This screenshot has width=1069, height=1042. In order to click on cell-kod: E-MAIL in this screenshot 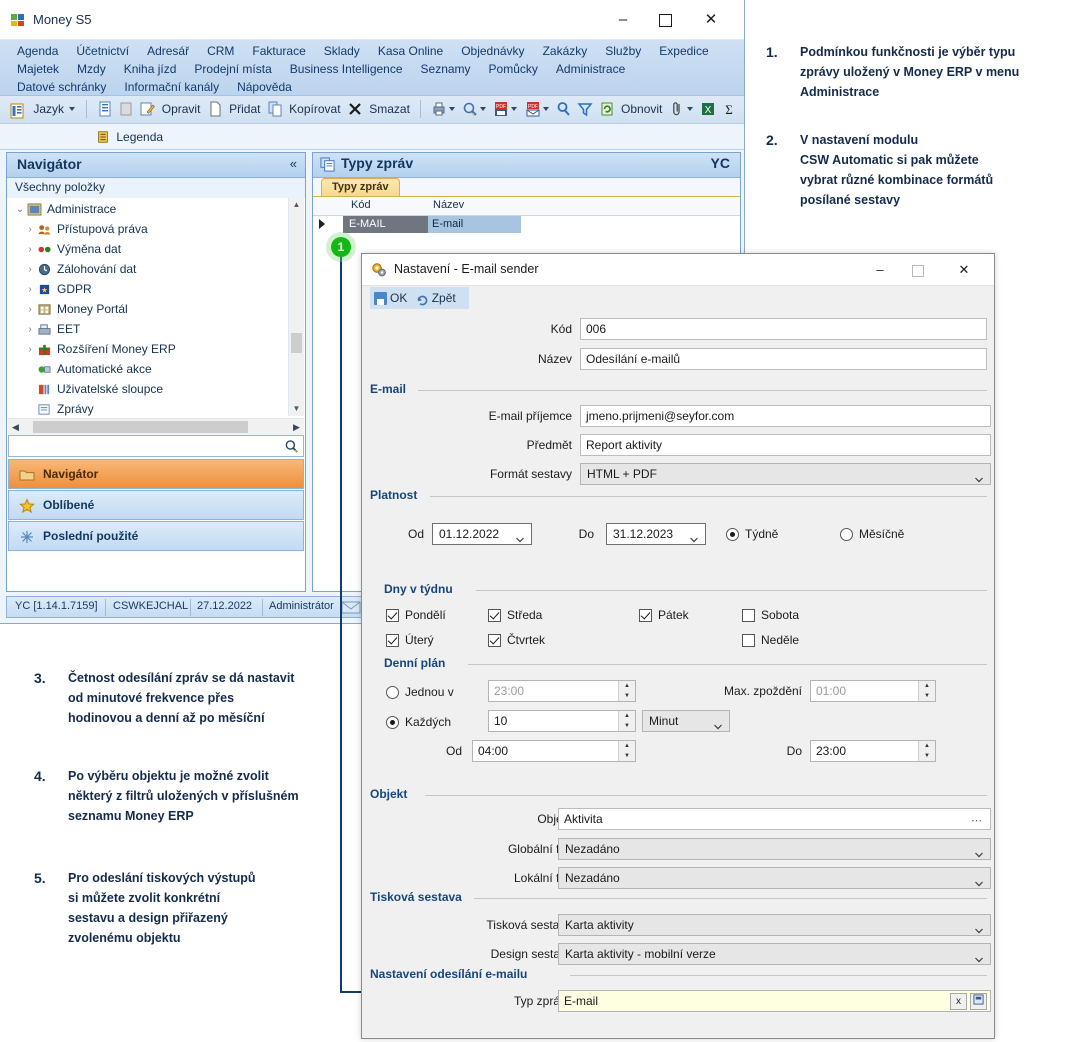, I will do `click(385, 224)`.